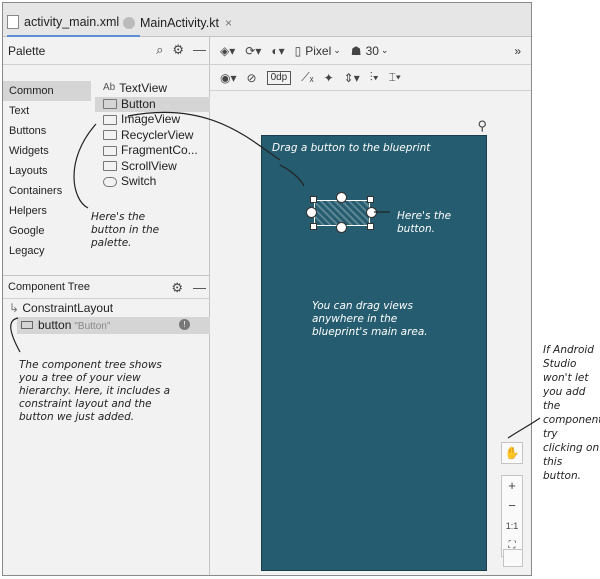 The image size is (600, 579). I want to click on xml-file-icon, so click(13, 22).